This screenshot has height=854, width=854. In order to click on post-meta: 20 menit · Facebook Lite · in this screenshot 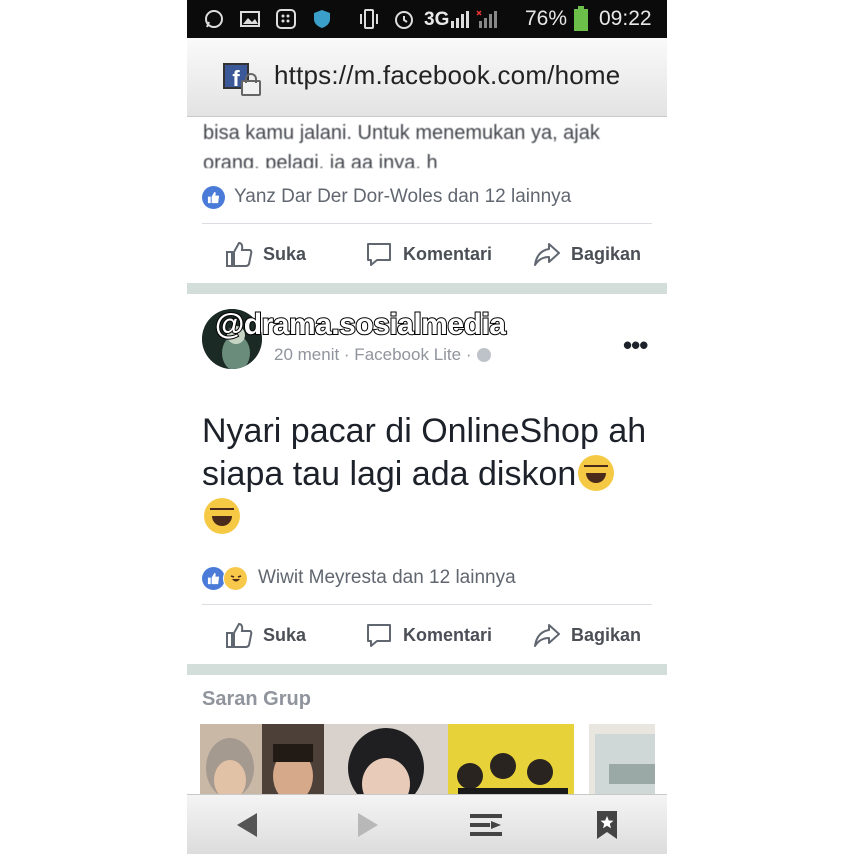, I will do `click(383, 355)`.